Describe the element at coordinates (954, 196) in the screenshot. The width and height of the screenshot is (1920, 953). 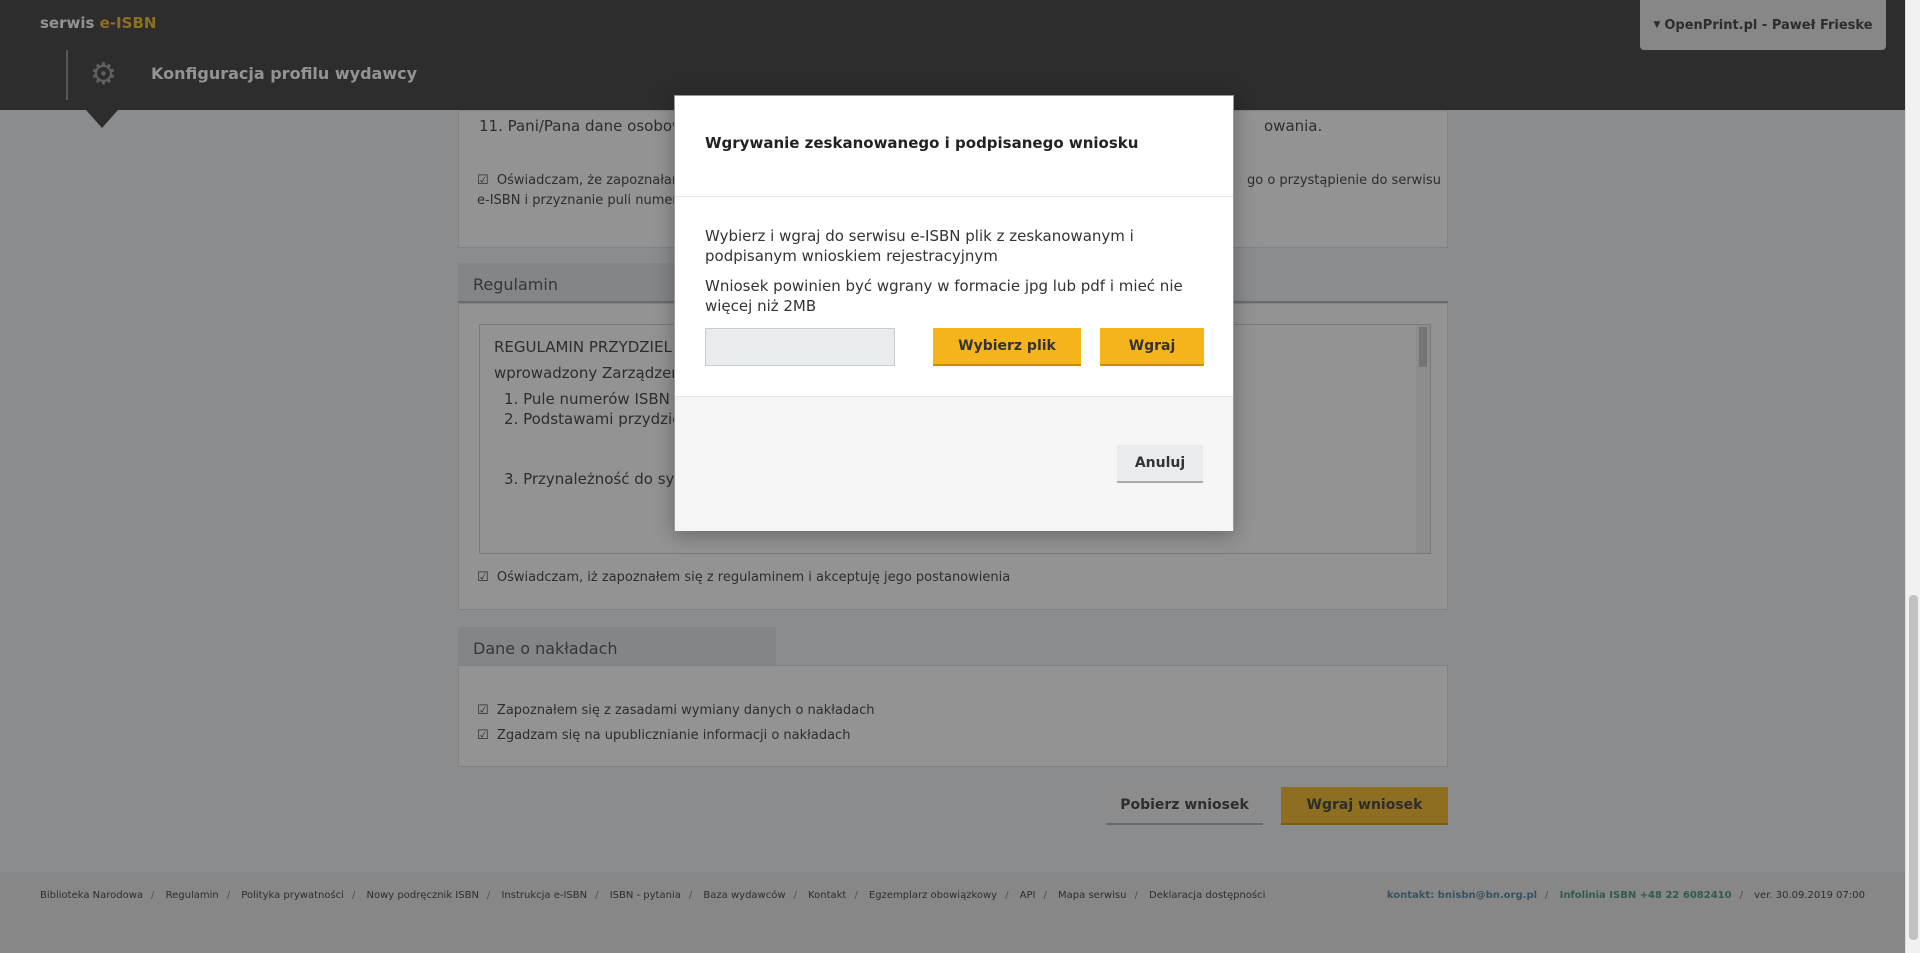
I see `modal-divider` at that location.